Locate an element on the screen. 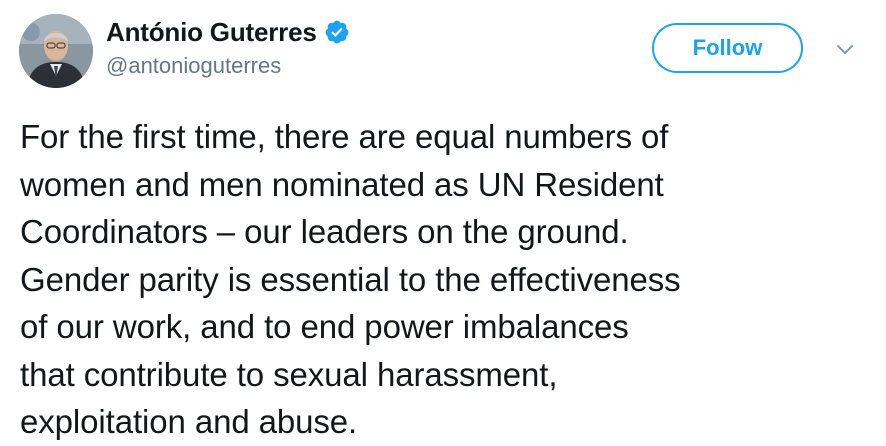 Image resolution: width=886 pixels, height=446 pixels. avatar is located at coordinates (56, 51).